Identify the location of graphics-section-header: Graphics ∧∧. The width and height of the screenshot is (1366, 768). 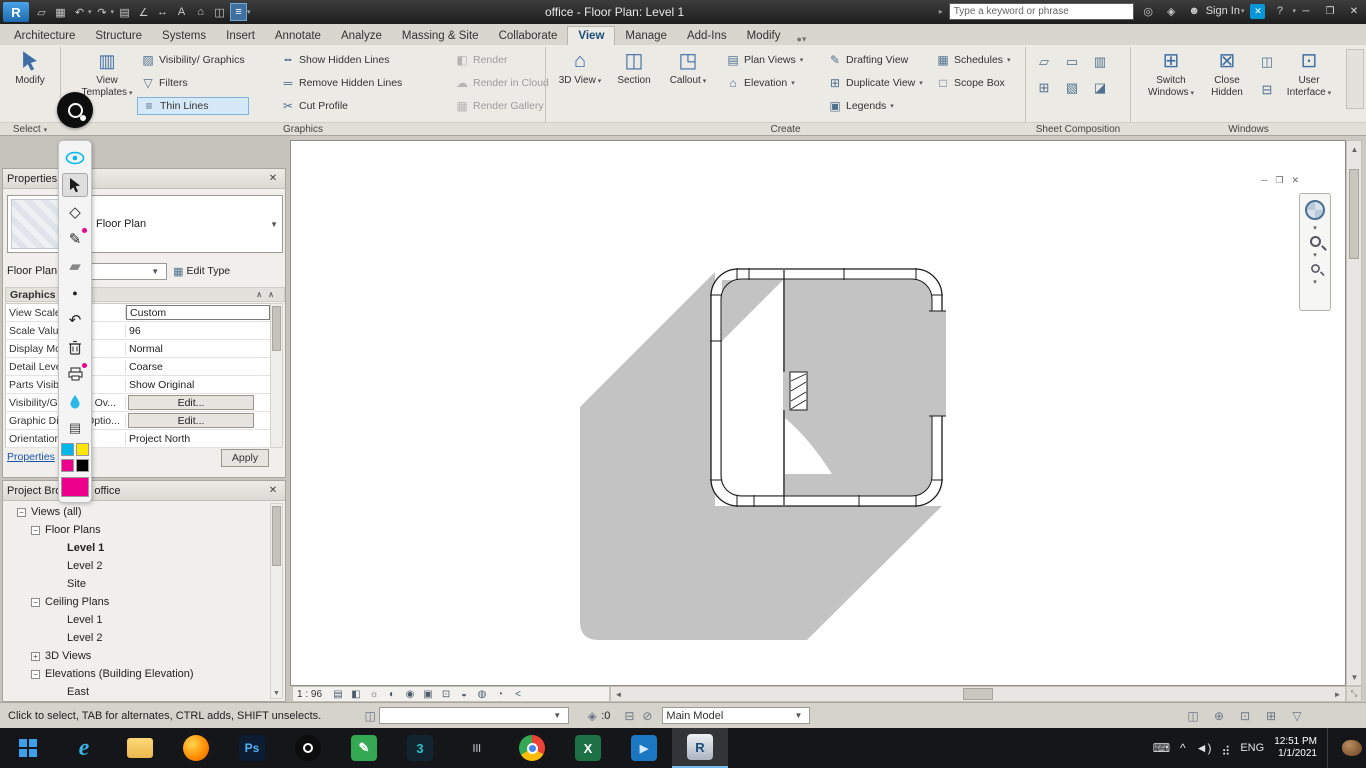
(145, 294).